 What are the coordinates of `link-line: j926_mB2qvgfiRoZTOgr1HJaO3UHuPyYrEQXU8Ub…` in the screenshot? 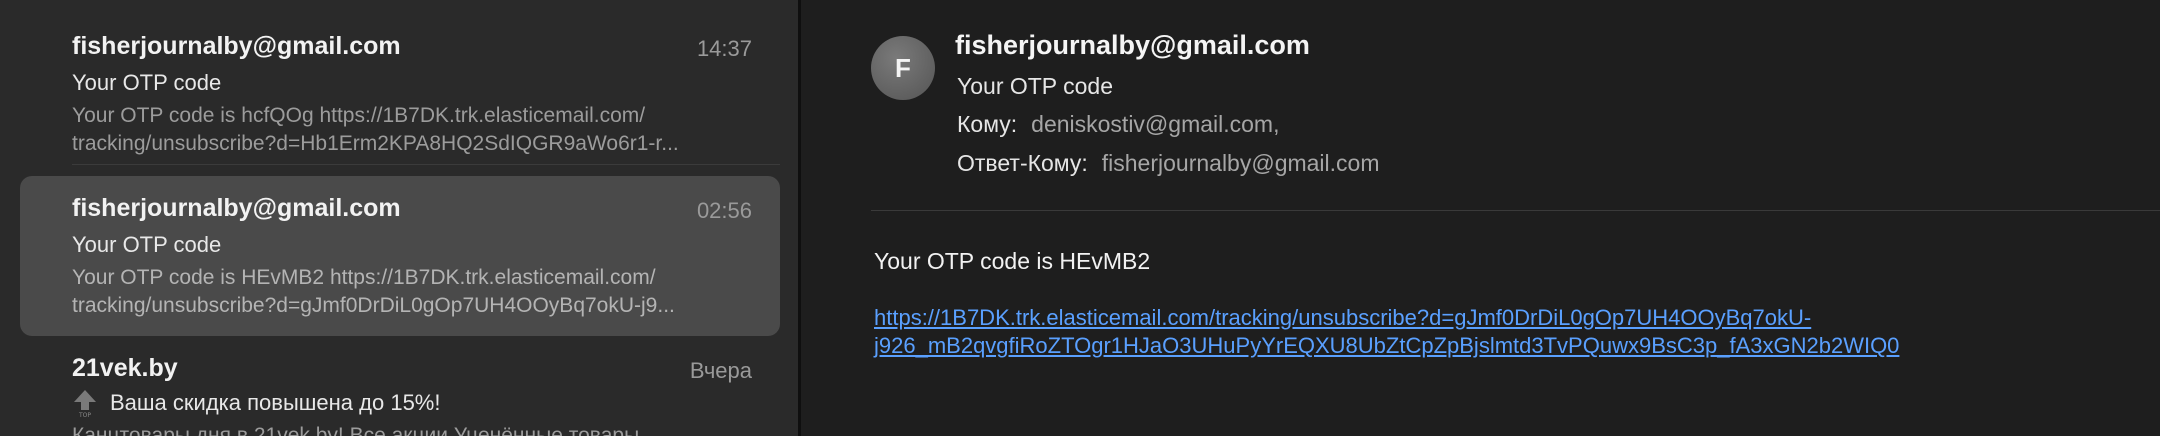 It's located at (1454, 346).